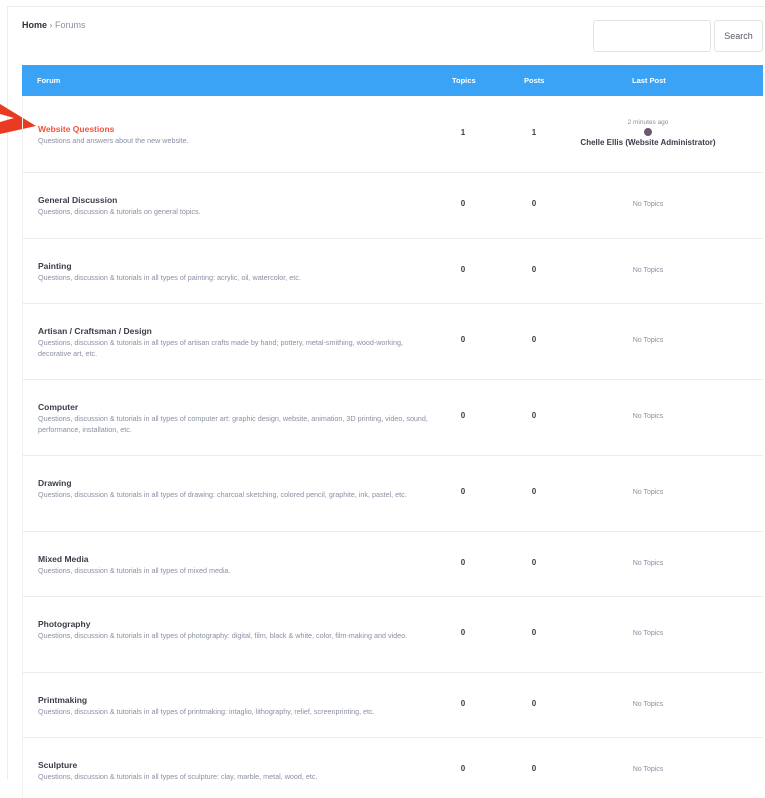 Image resolution: width=765 pixels, height=798 pixels. I want to click on search-input, so click(652, 36).